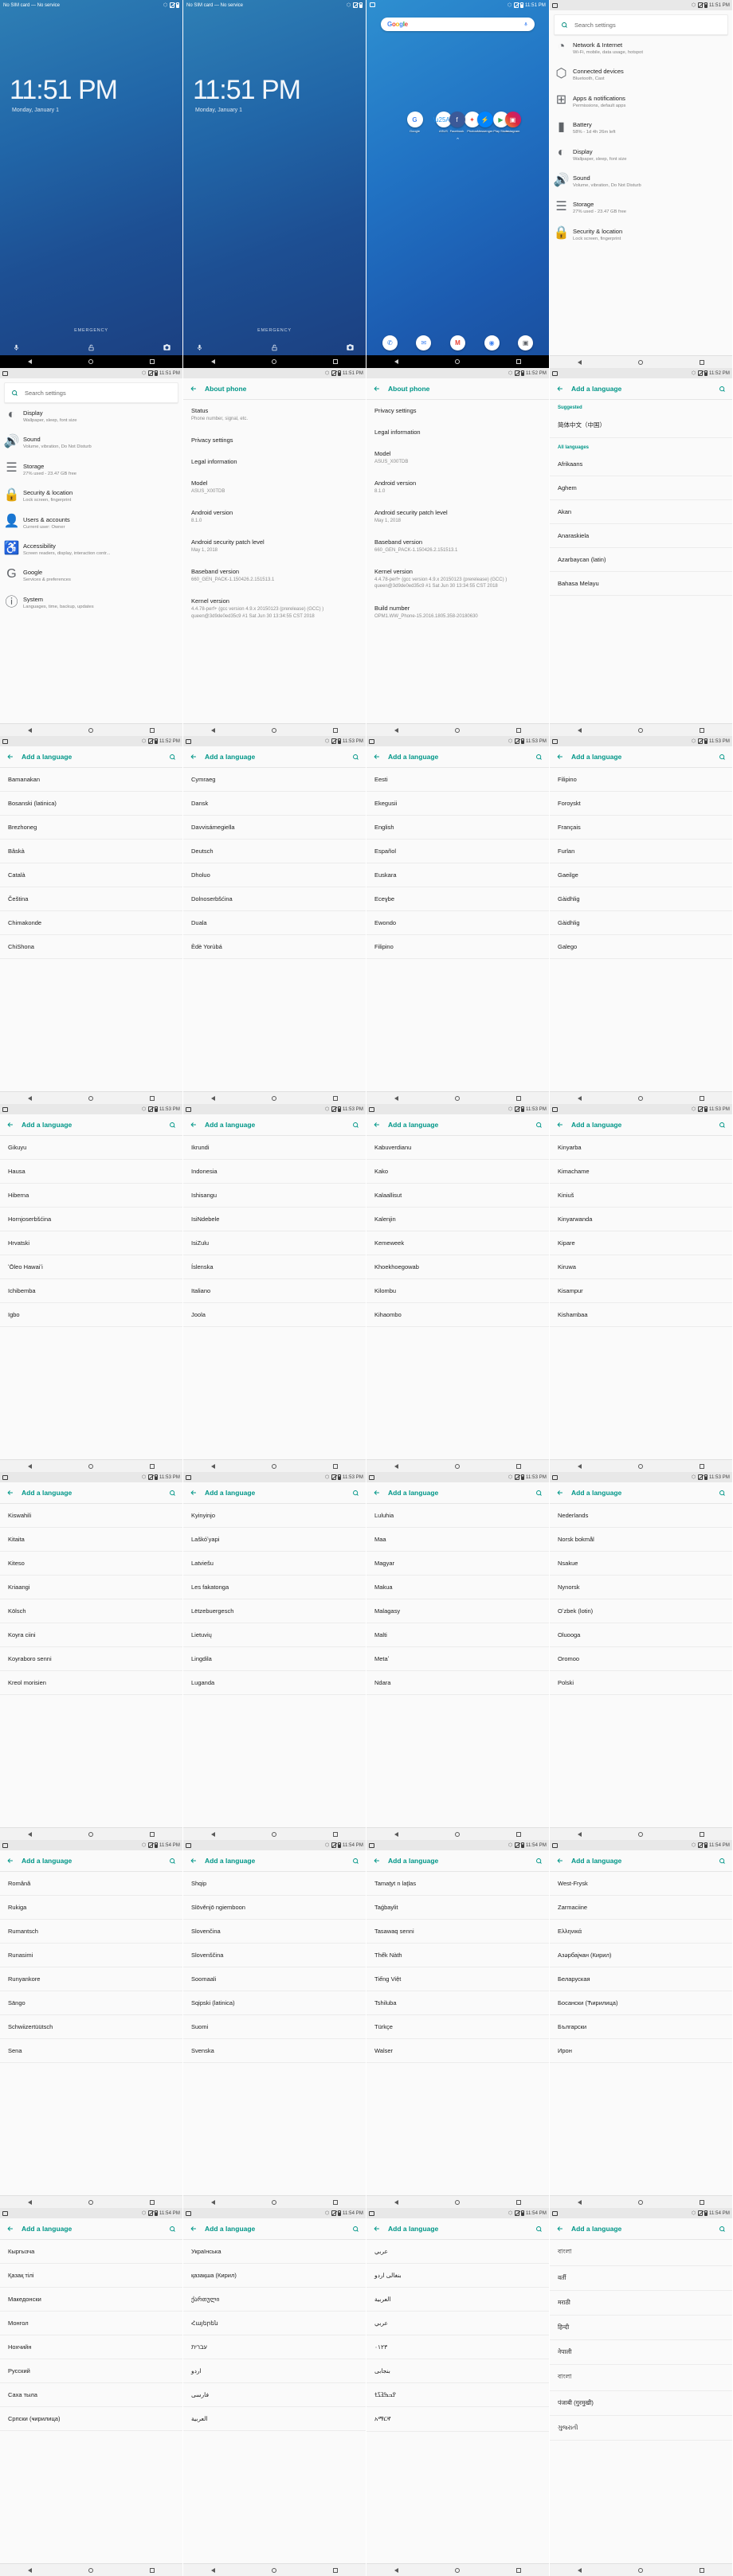 The width and height of the screenshot is (733, 2576). What do you see at coordinates (512, 122) in the screenshot?
I see `app-icon-instagram: ▣ Instagram` at bounding box center [512, 122].